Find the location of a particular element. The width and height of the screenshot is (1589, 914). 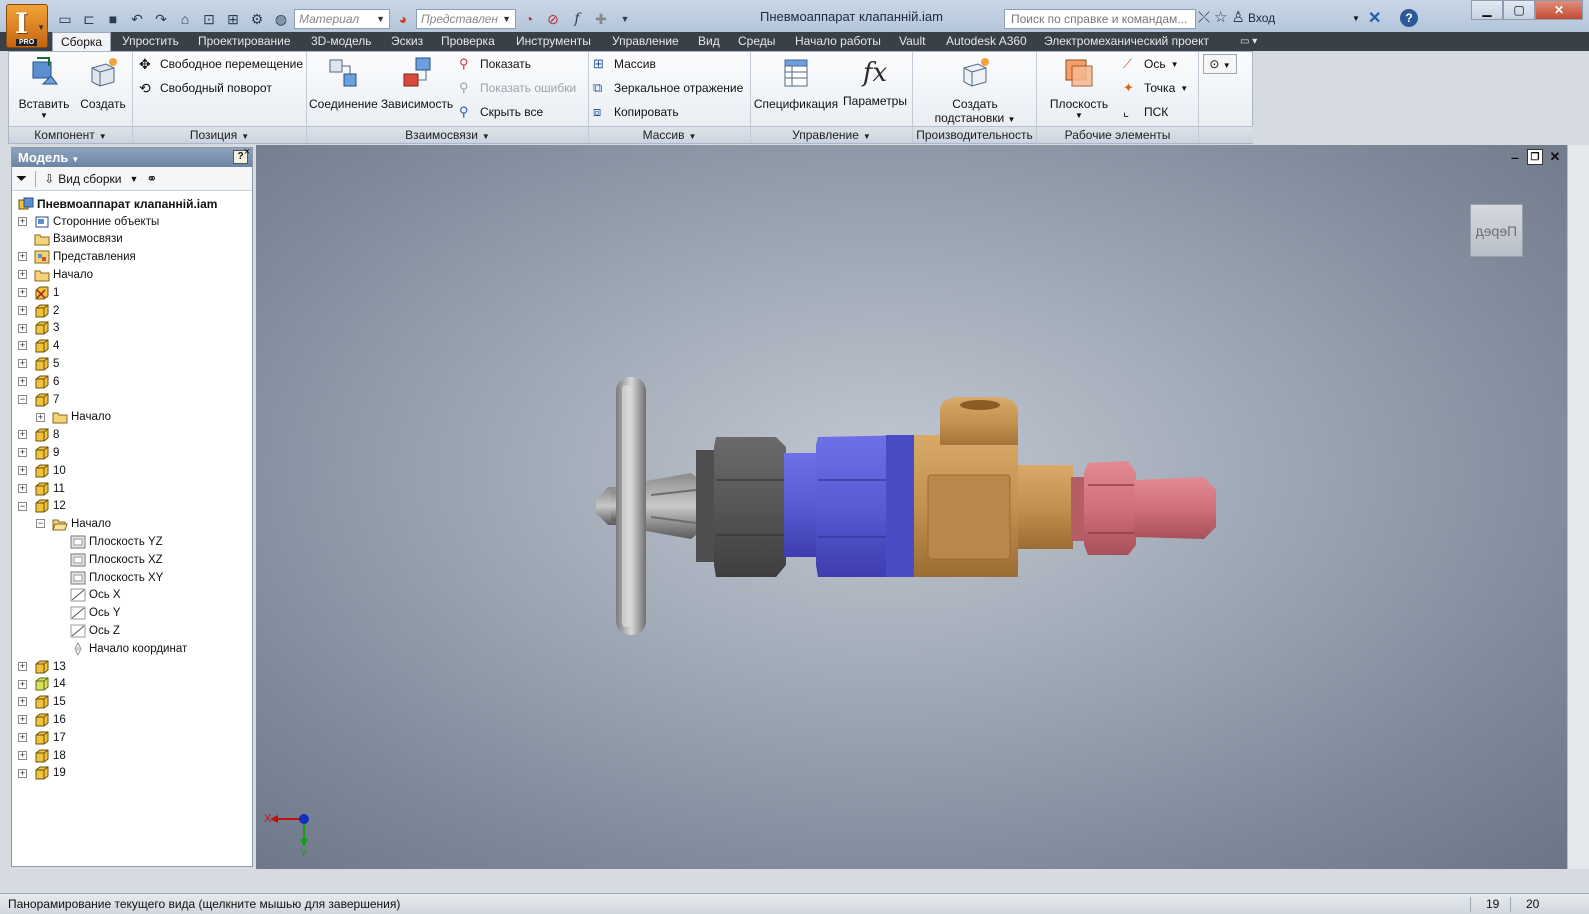

free-move-button: ✥ Свободное перемещение is located at coordinates (221, 64).